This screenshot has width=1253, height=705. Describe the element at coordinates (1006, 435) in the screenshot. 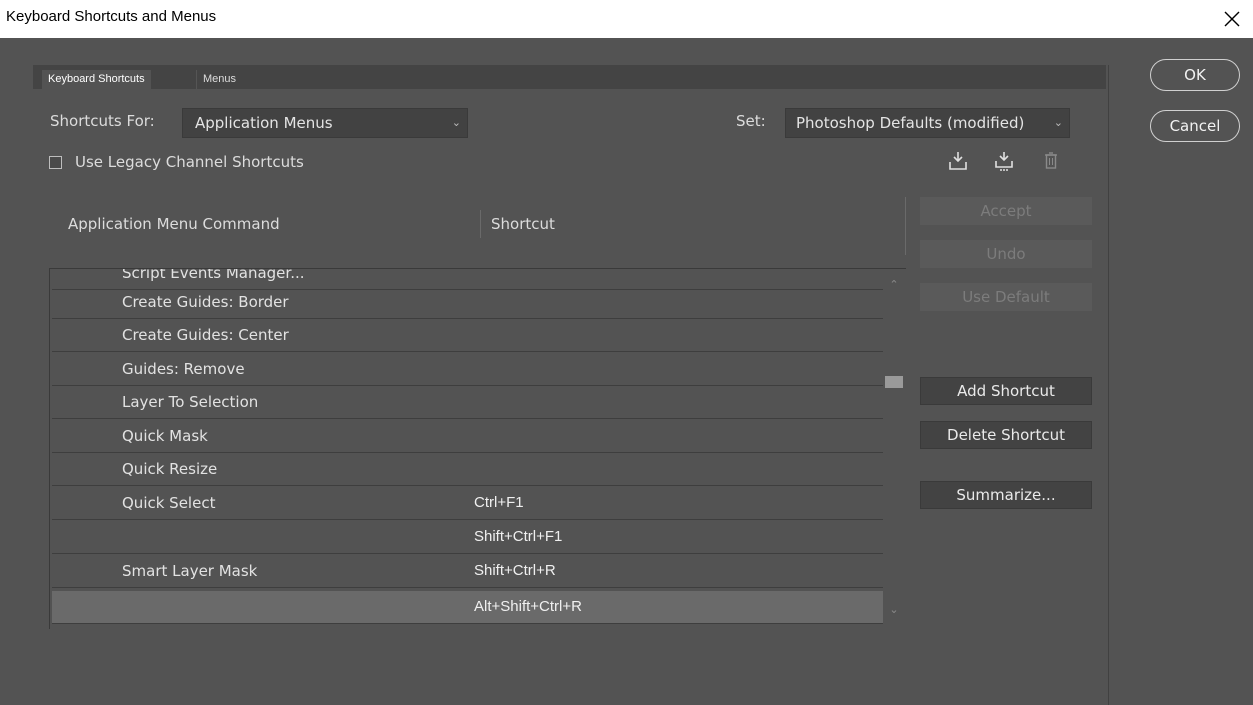

I see `delete-shortcut-button: Delete Shortcut` at that location.